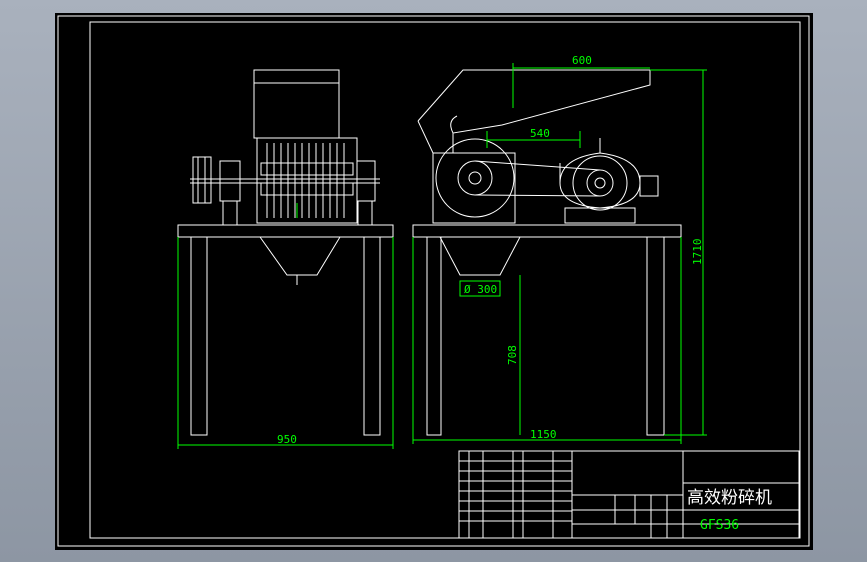  I want to click on product-name: 高效粉碎机, so click(729, 498).